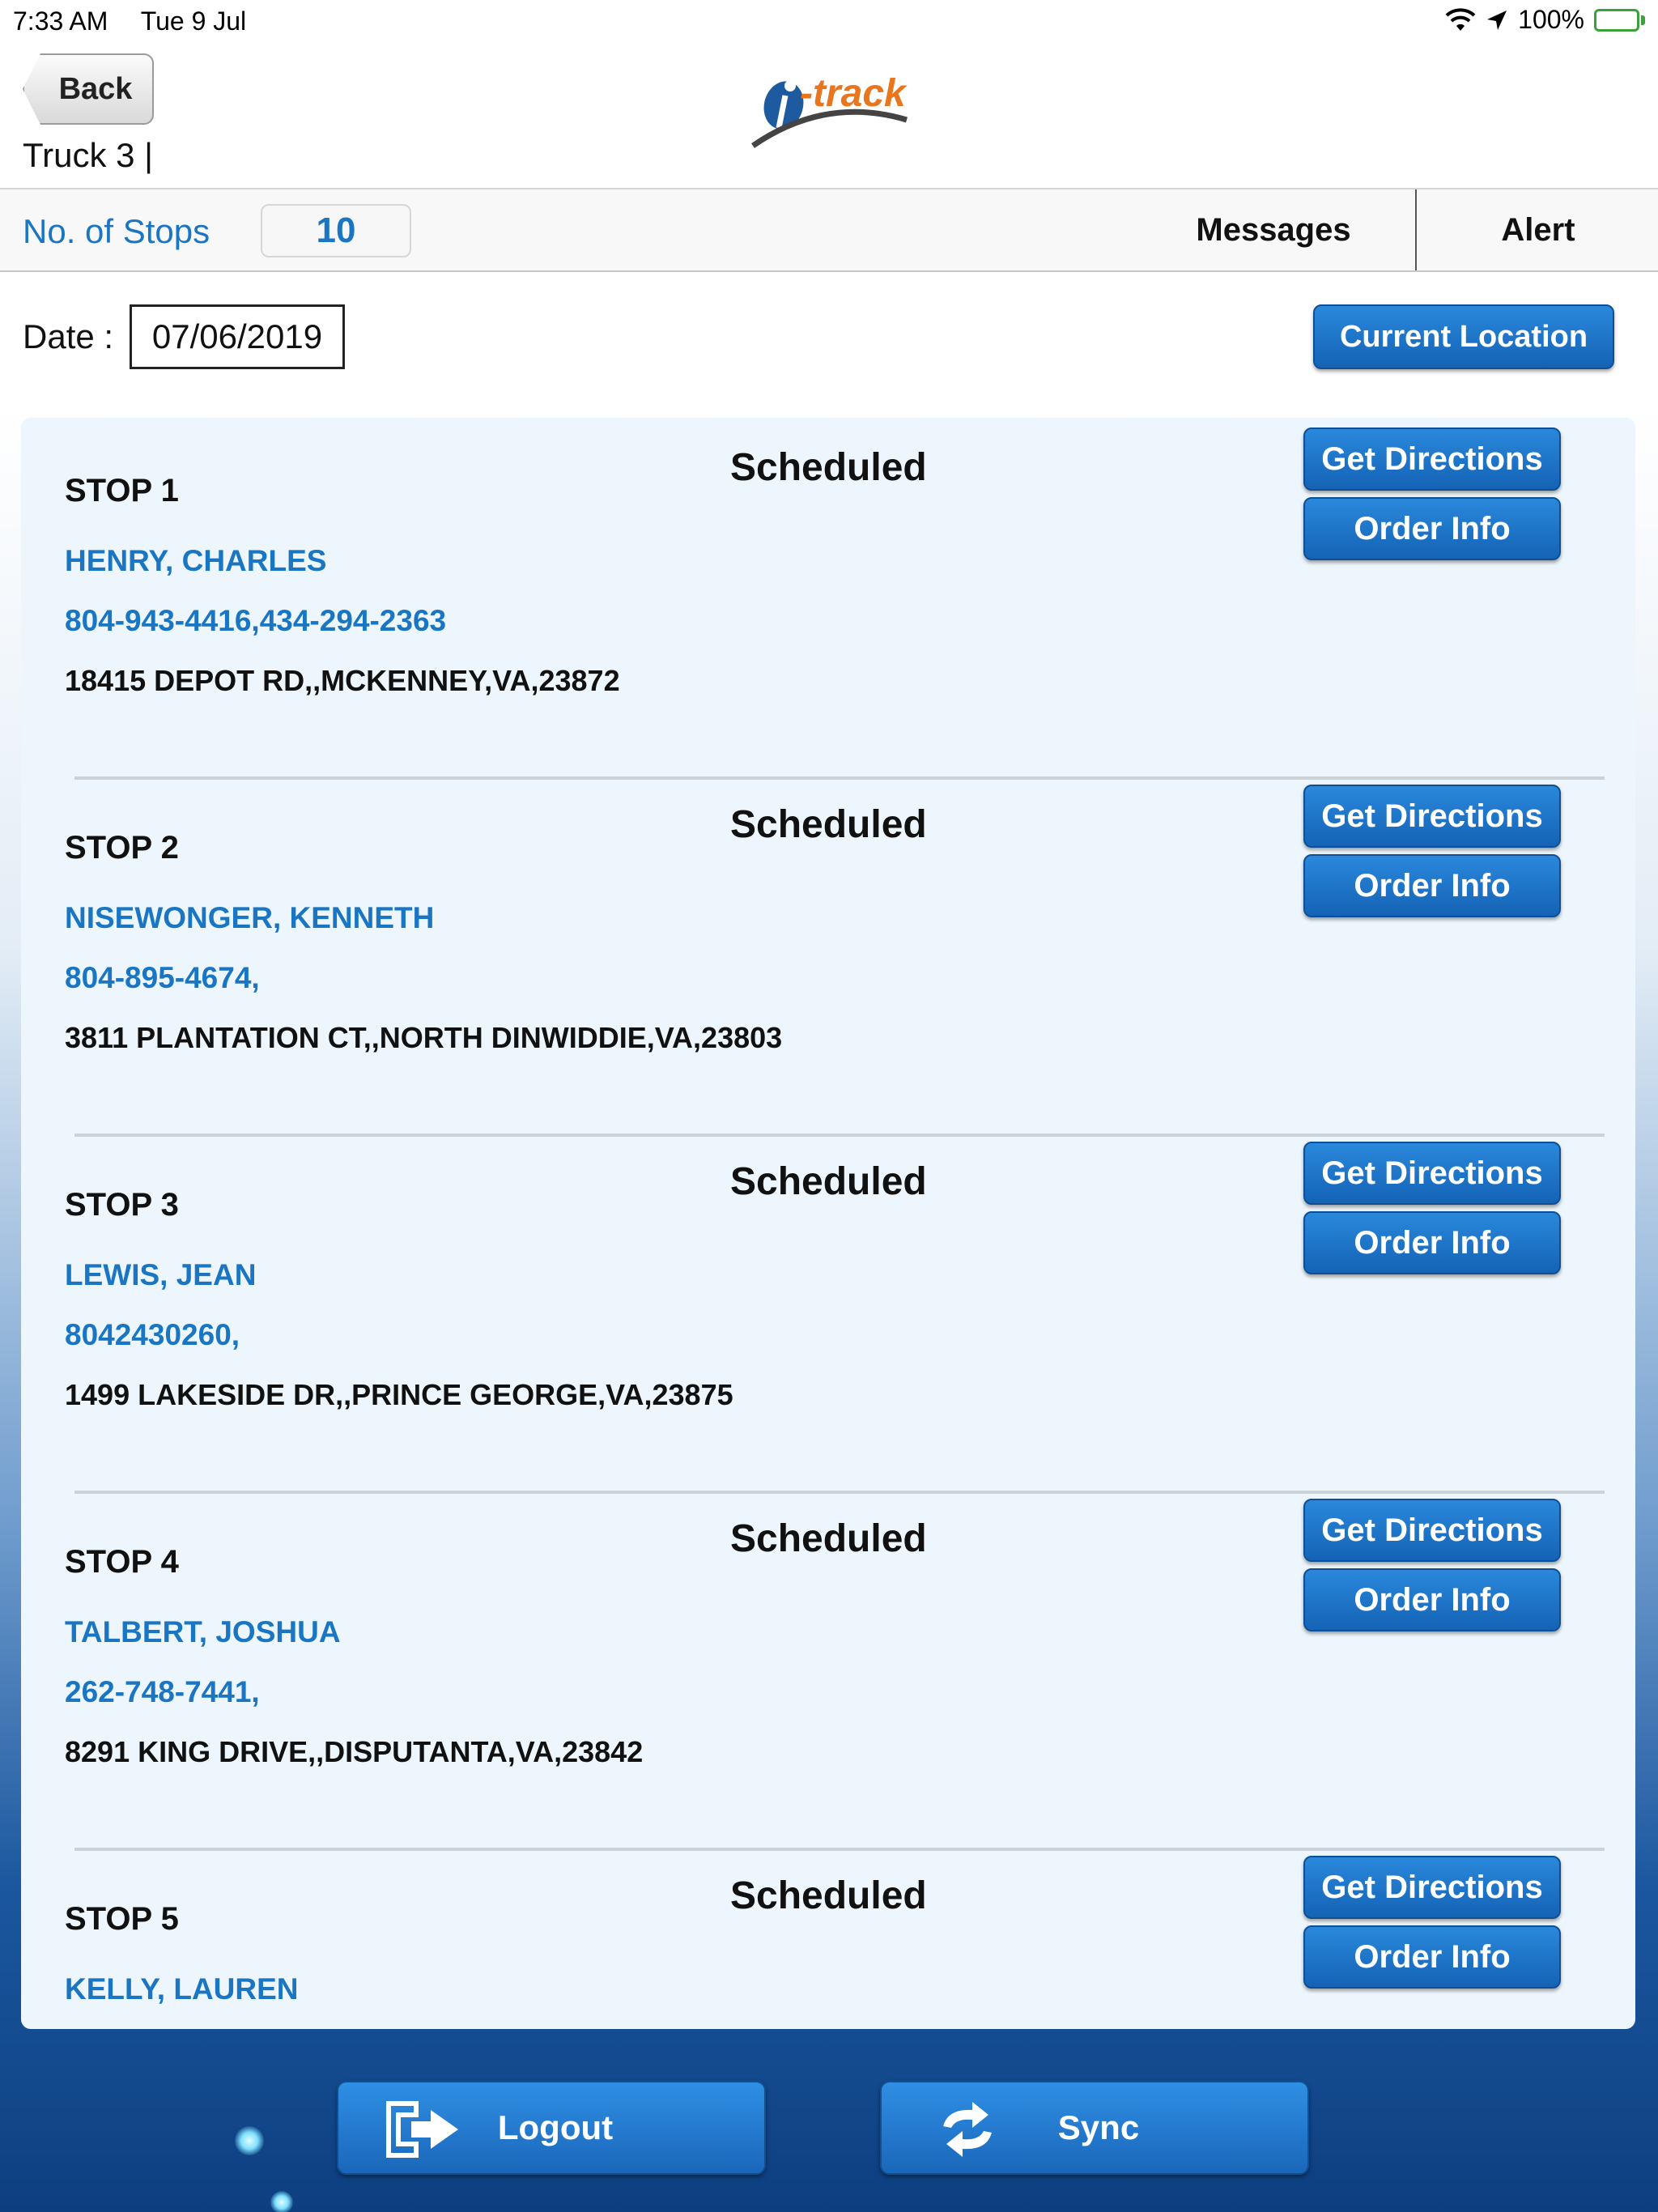 The width and height of the screenshot is (1658, 2212). Describe the element at coordinates (122, 1919) in the screenshot. I see `stop-title: STOP 5` at that location.